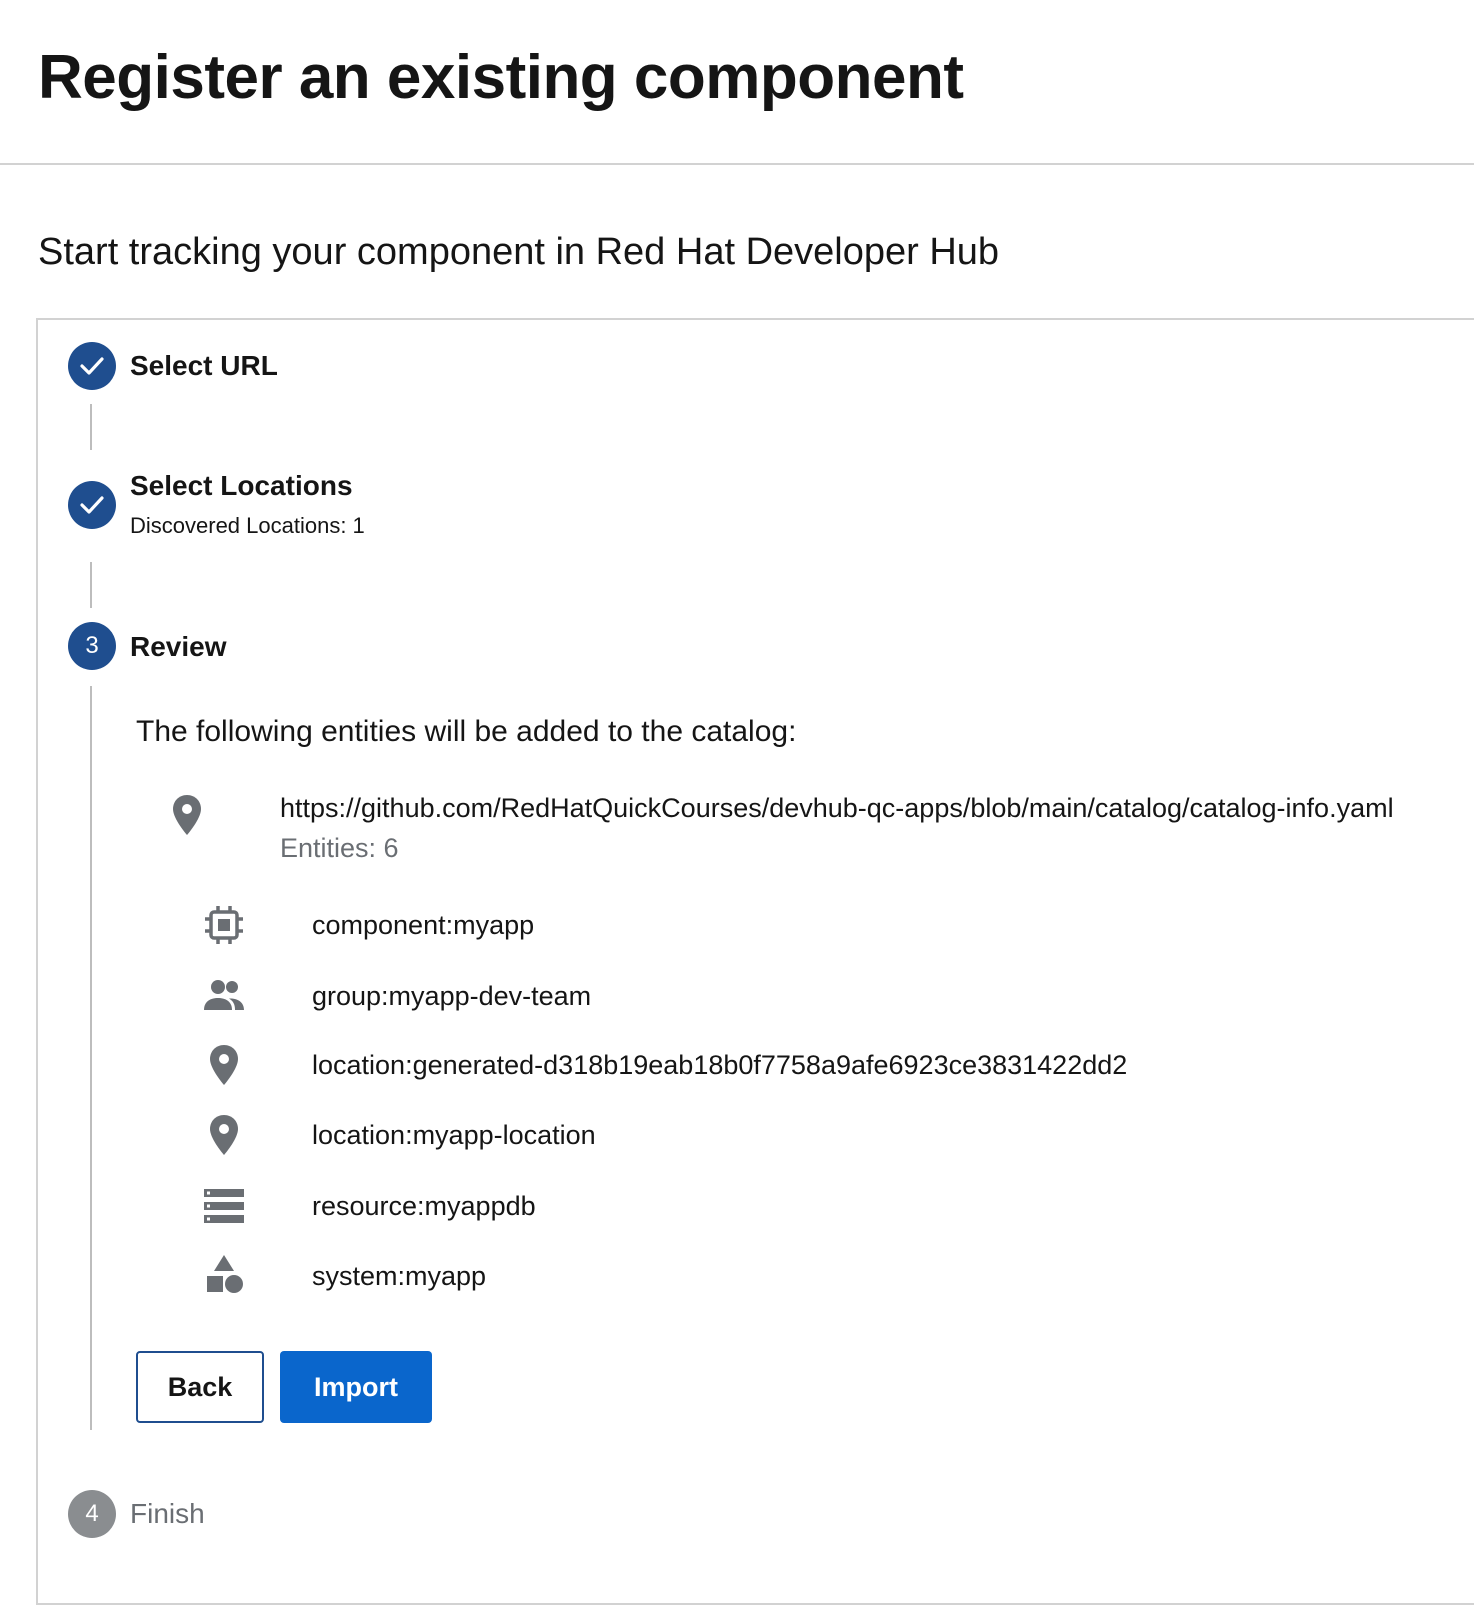 This screenshot has height=1620, width=1474. I want to click on entity-row: component:myapp, so click(740, 925).